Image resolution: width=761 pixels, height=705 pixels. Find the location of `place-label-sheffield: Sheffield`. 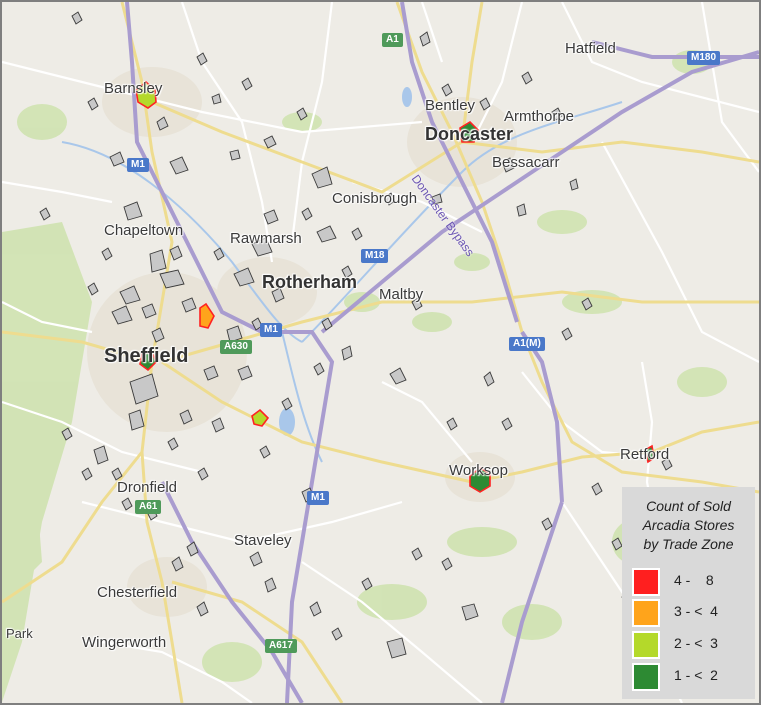

place-label-sheffield: Sheffield is located at coordinates (146, 356).